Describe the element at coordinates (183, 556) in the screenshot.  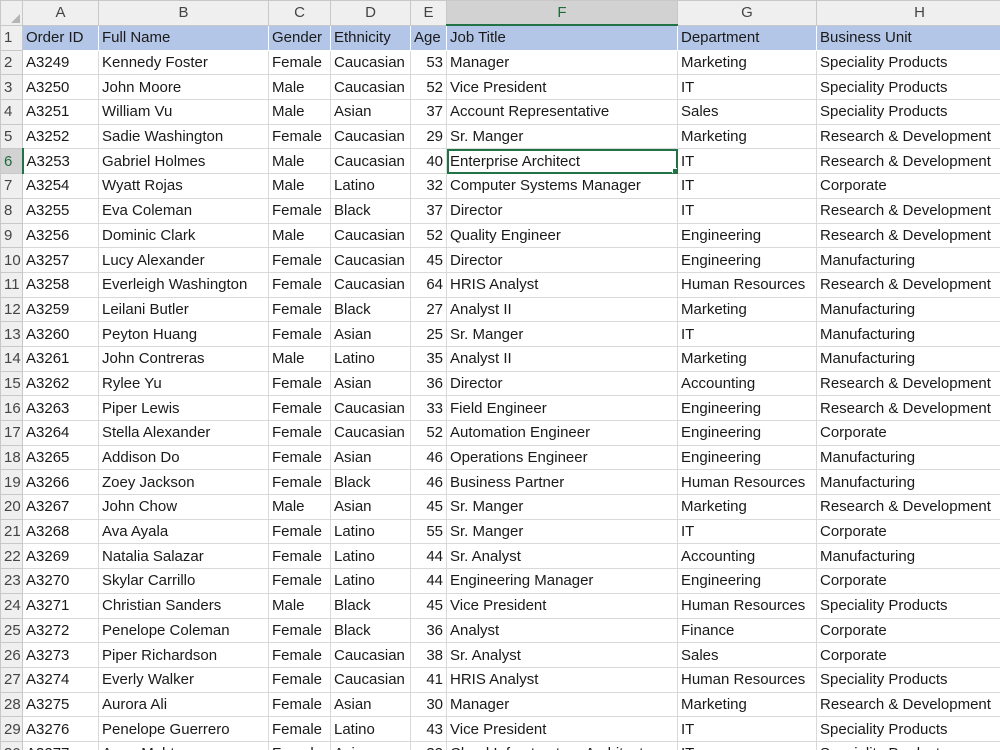
I see `cell-full-name: Natalia Salazar` at that location.